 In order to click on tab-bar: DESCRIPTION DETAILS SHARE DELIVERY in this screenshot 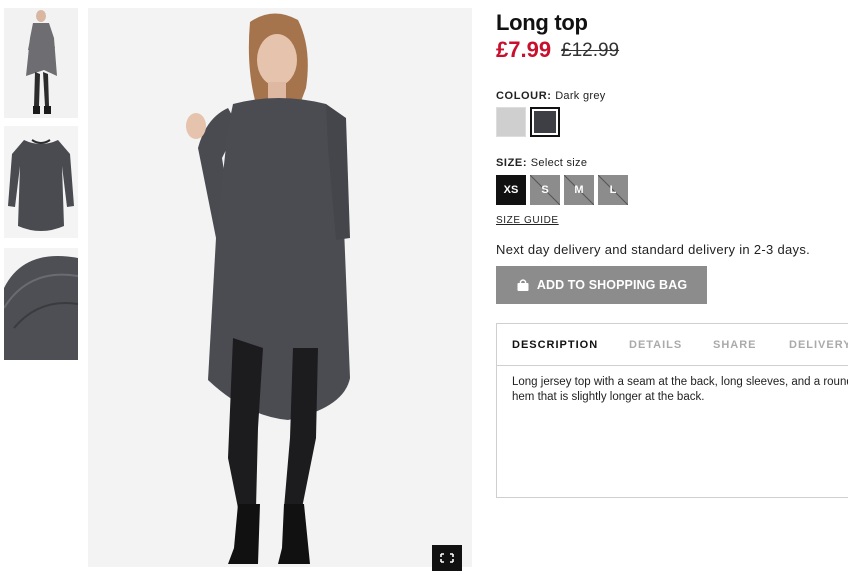, I will do `click(672, 345)`.